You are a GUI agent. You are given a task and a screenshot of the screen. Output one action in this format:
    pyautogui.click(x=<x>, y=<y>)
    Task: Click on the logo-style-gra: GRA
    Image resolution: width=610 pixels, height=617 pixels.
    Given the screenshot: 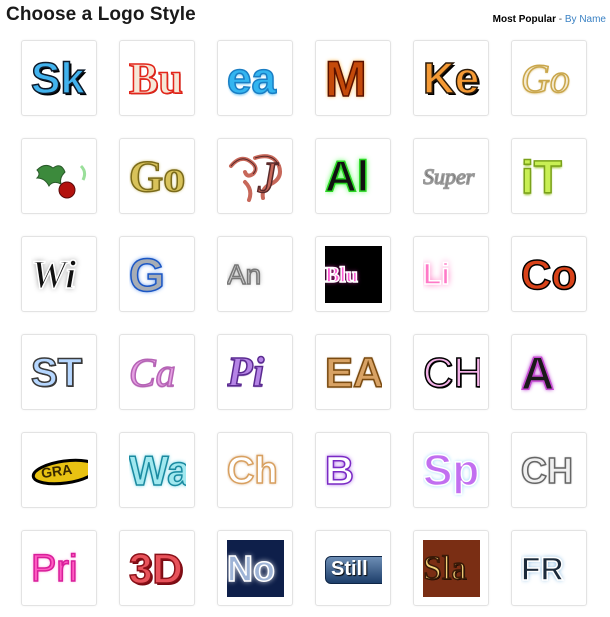 What is the action you would take?
    pyautogui.click(x=59, y=470)
    